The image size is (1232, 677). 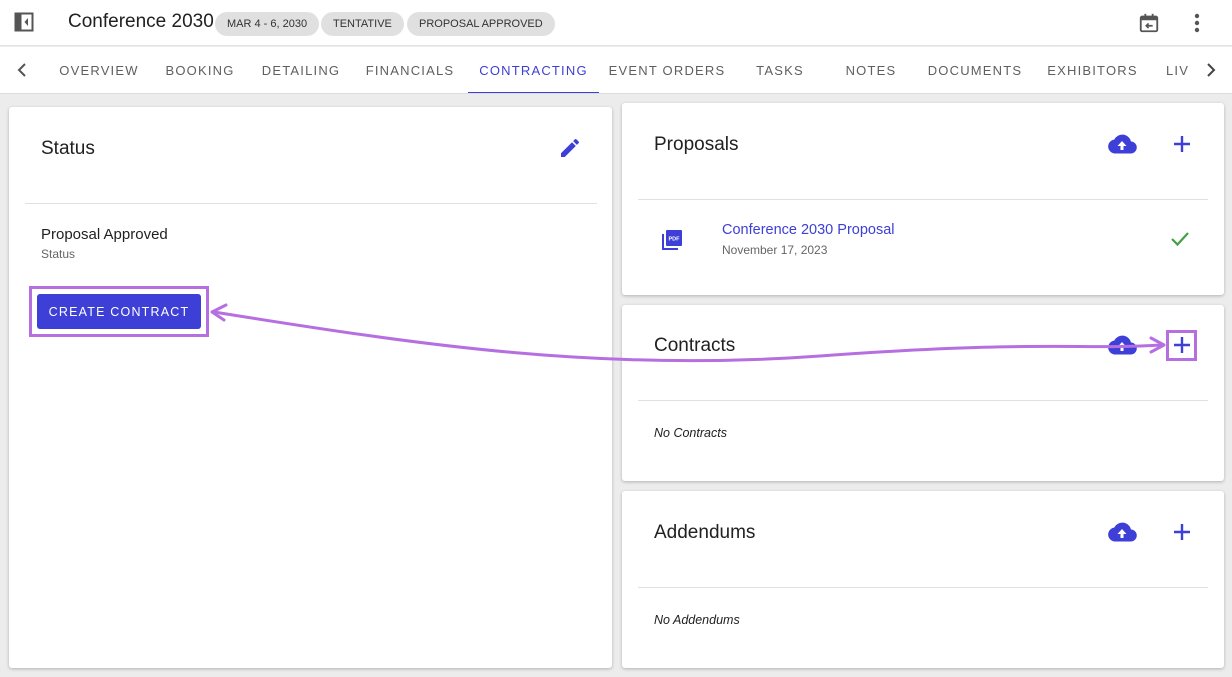 I want to click on addendums-divider, so click(x=923, y=587).